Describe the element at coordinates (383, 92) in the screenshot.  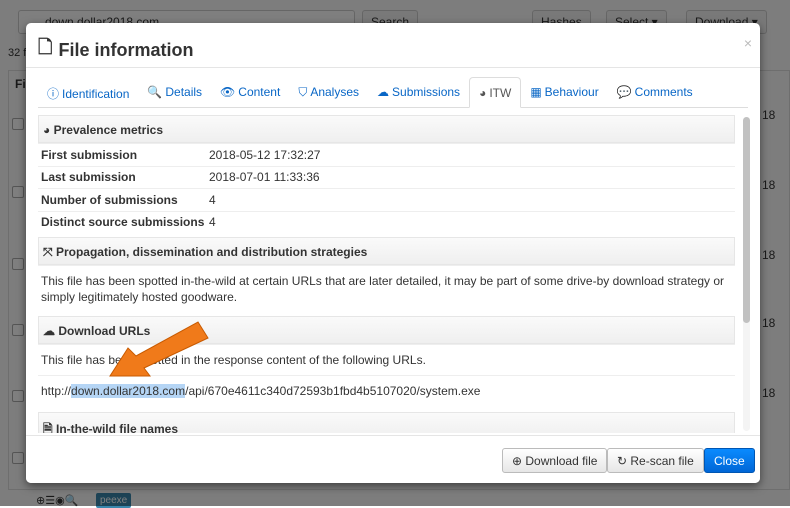
I see `cloud-upload-icon: ☁` at that location.